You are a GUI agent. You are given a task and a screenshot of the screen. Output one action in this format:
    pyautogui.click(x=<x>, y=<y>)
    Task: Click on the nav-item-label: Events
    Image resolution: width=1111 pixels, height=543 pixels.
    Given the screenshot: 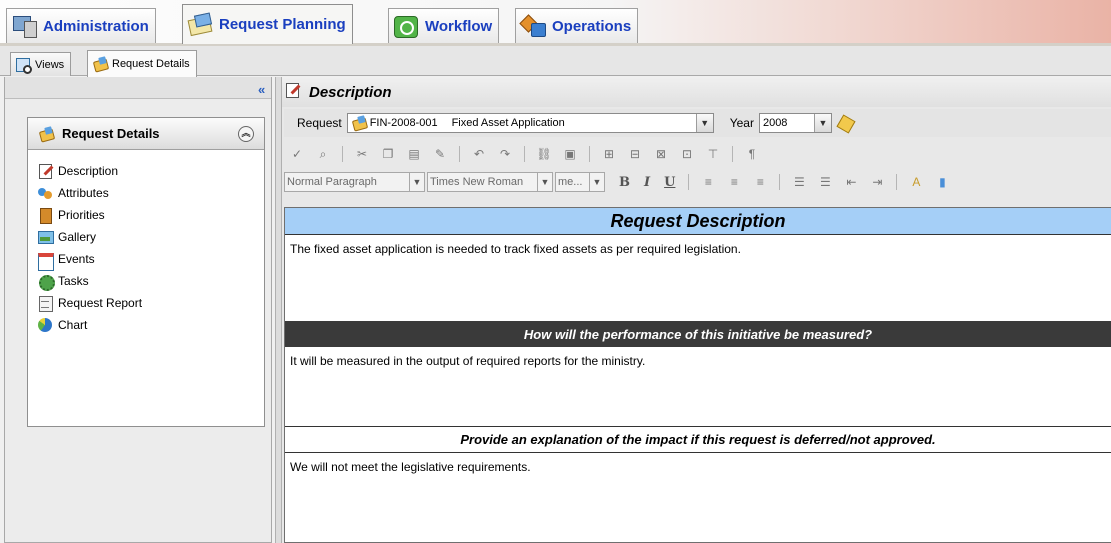 What is the action you would take?
    pyautogui.click(x=76, y=259)
    